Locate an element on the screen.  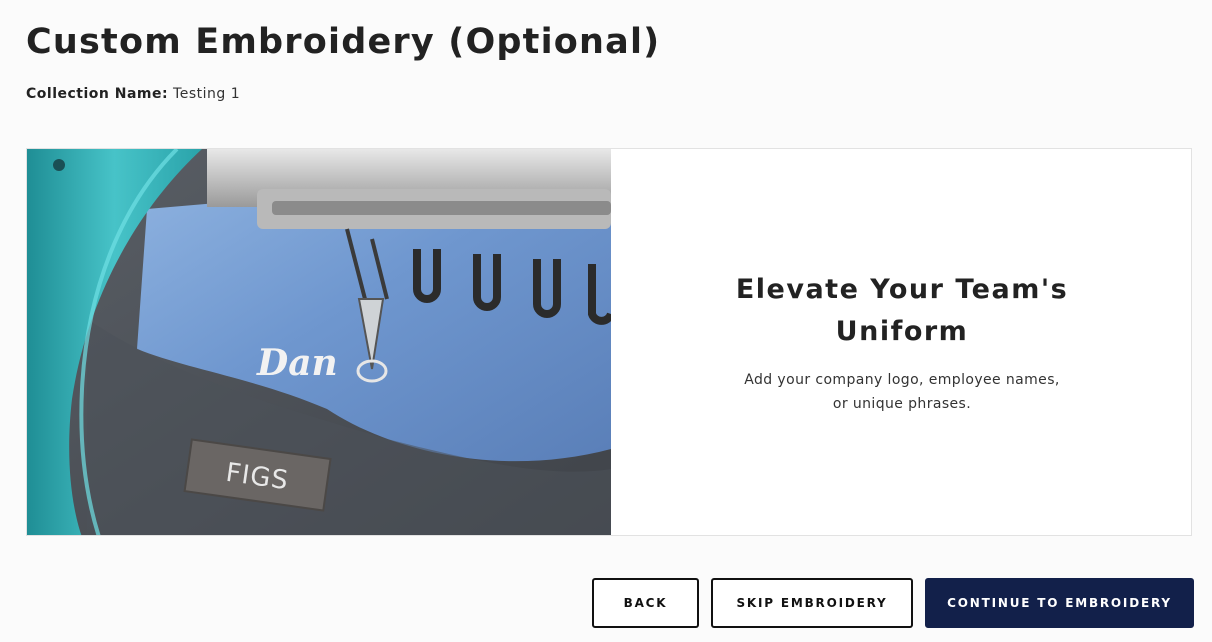
collection-name: Collection Name: Testing 1 is located at coordinates (133, 94).